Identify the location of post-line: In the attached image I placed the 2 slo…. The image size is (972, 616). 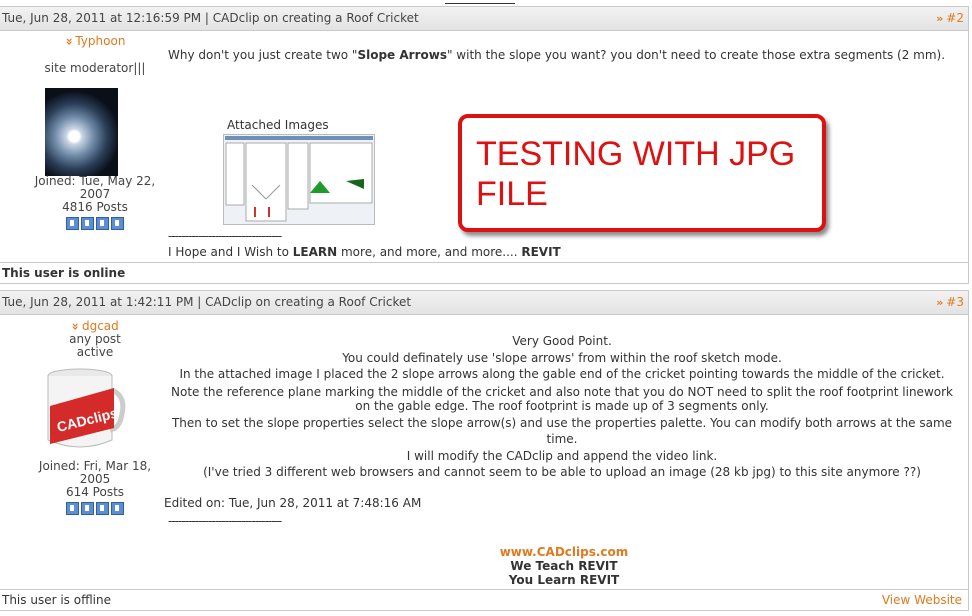
(562, 374).